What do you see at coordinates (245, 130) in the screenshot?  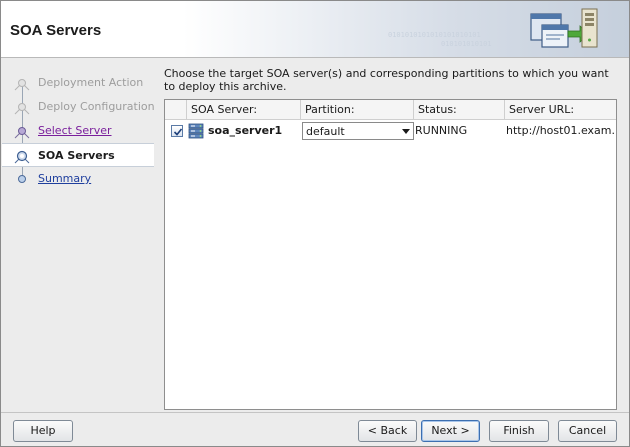 I see `server-name: soa_server1` at bounding box center [245, 130].